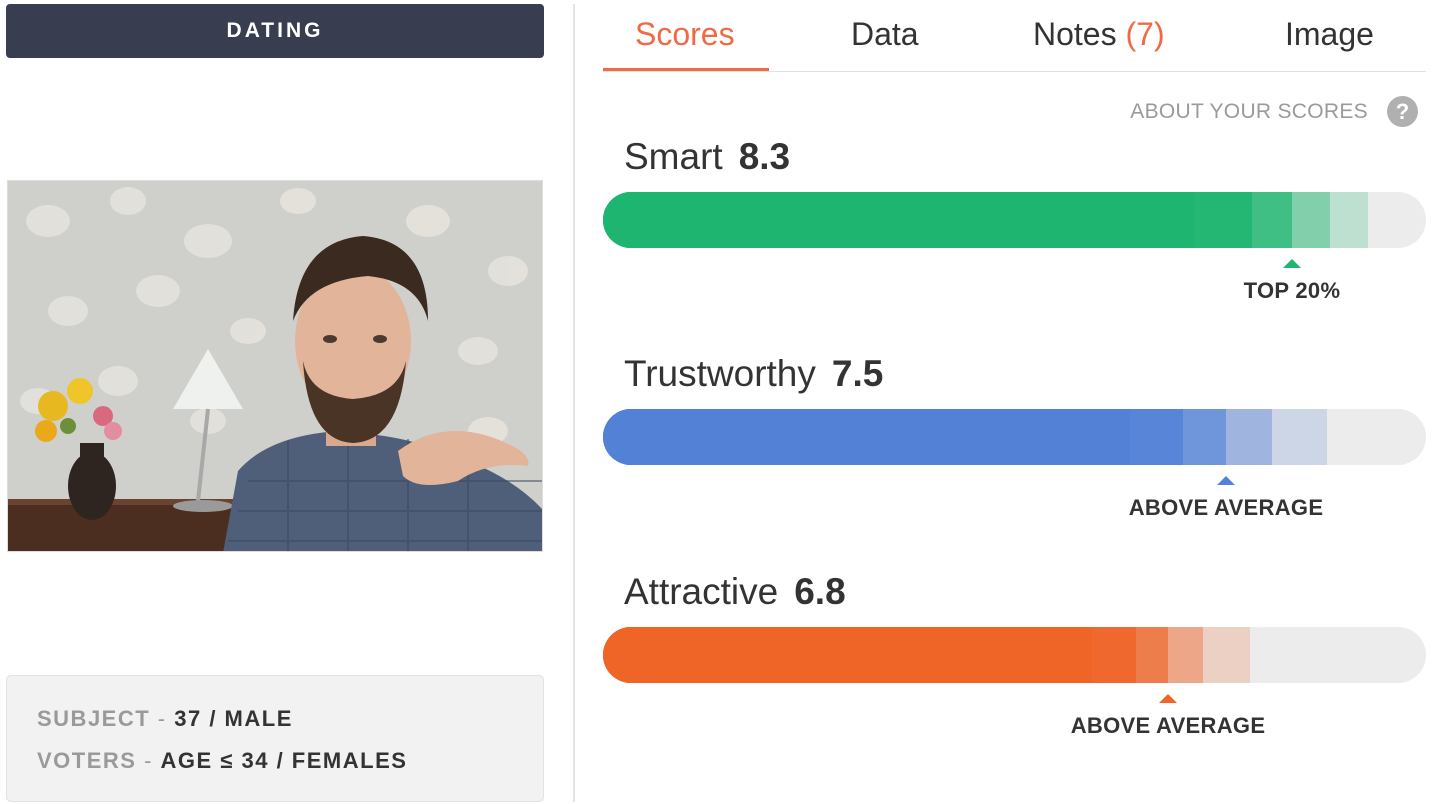  I want to click on tab-notes: Notes (7), so click(1099, 34).